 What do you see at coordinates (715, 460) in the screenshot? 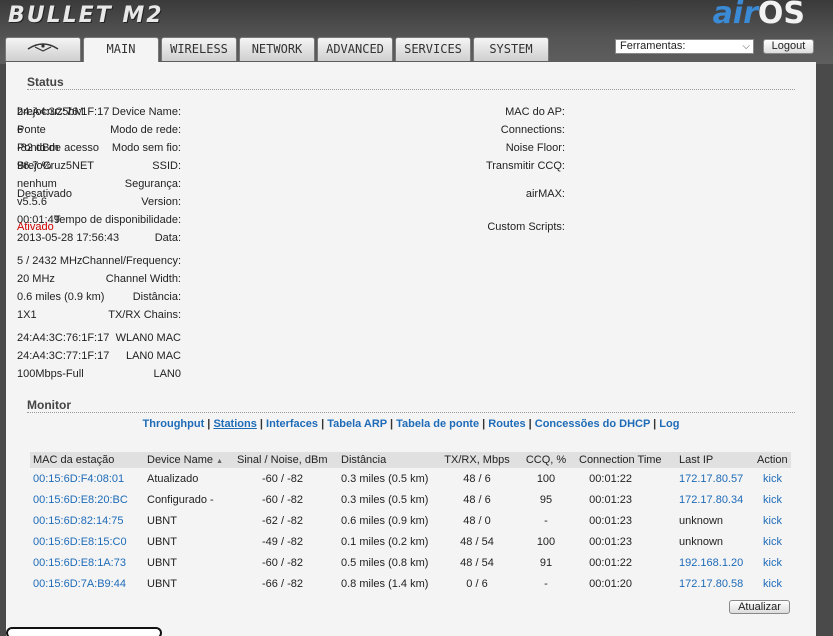
I see `col-last-ip: Last IP` at bounding box center [715, 460].